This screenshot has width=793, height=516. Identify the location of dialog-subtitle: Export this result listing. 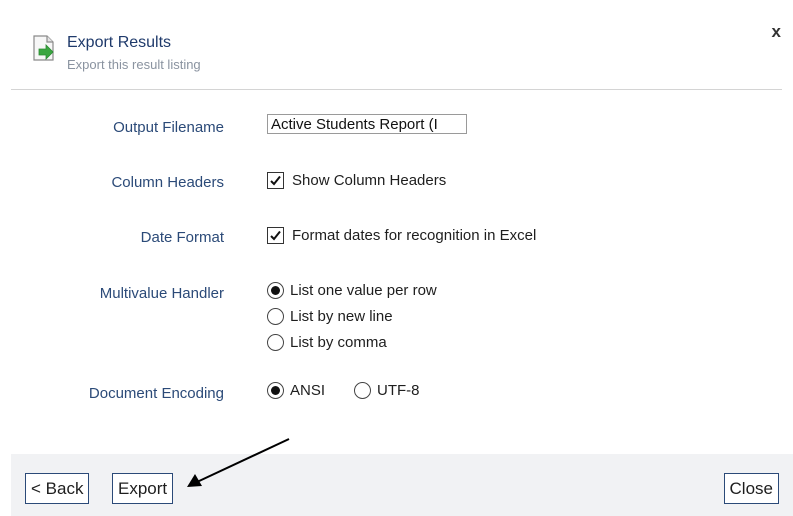
(134, 64).